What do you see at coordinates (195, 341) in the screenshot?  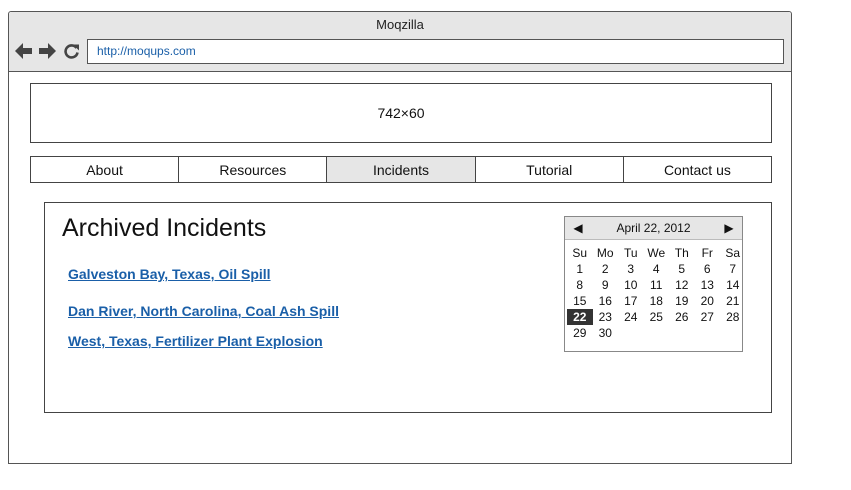 I see `incident-link-west-texas: West, Texas, Fertilizer Plant Explosion` at bounding box center [195, 341].